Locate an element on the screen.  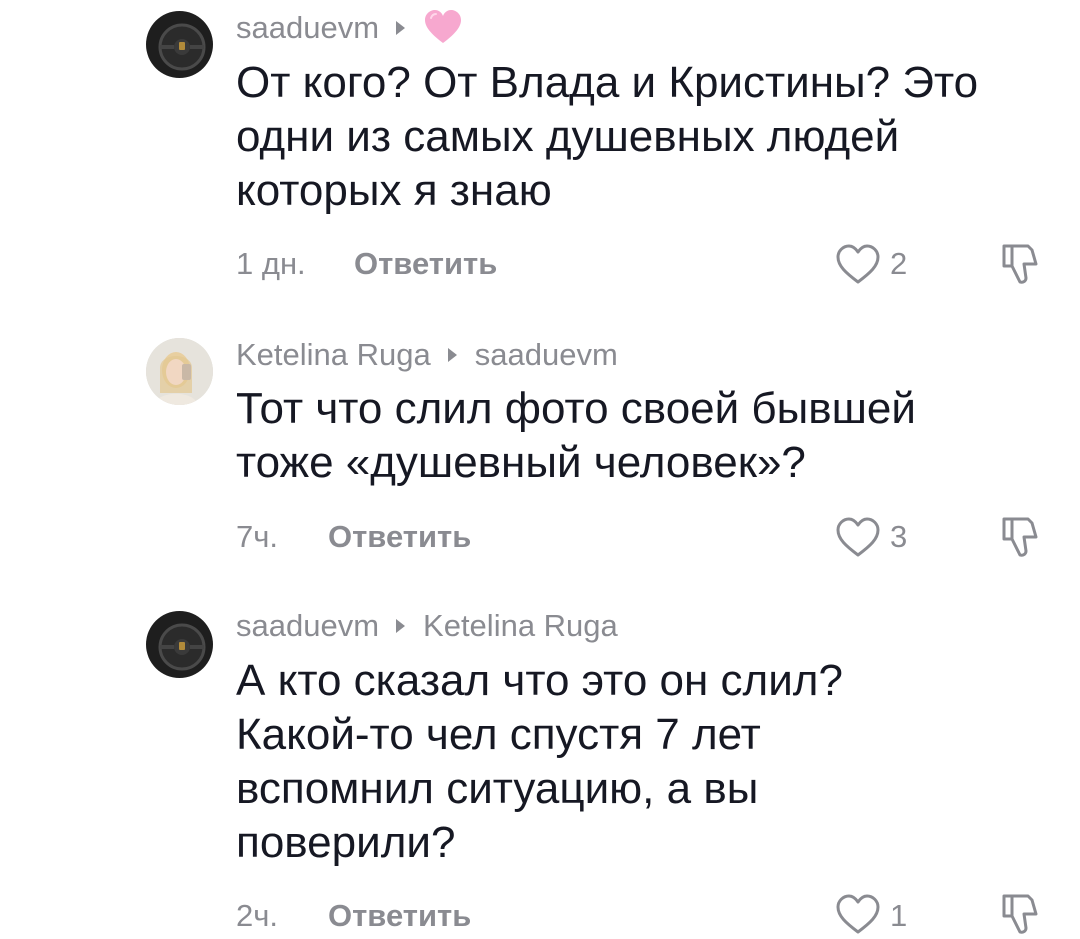
comment-text-line: Тот что слил фото своей бывшей is located at coordinates (576, 408).